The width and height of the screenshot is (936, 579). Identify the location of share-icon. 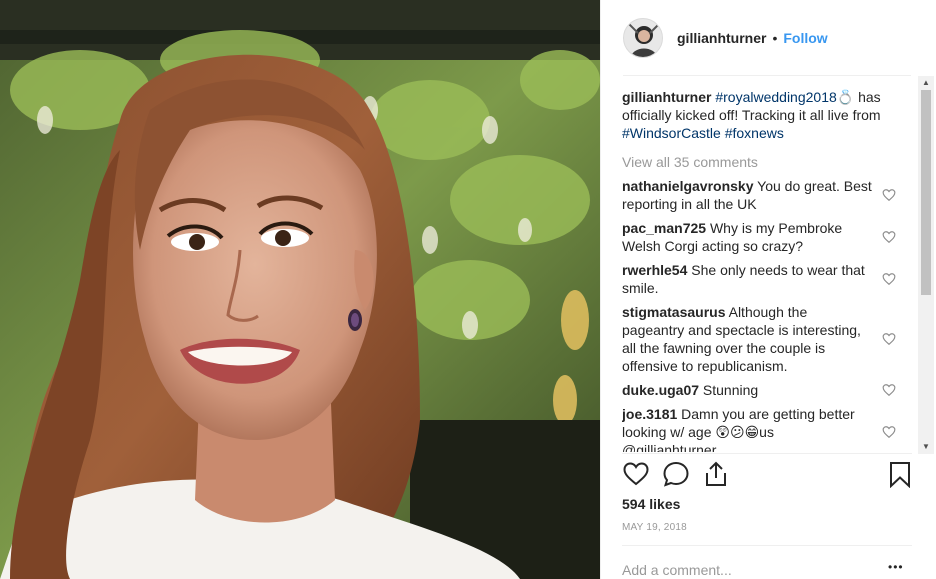
(716, 474).